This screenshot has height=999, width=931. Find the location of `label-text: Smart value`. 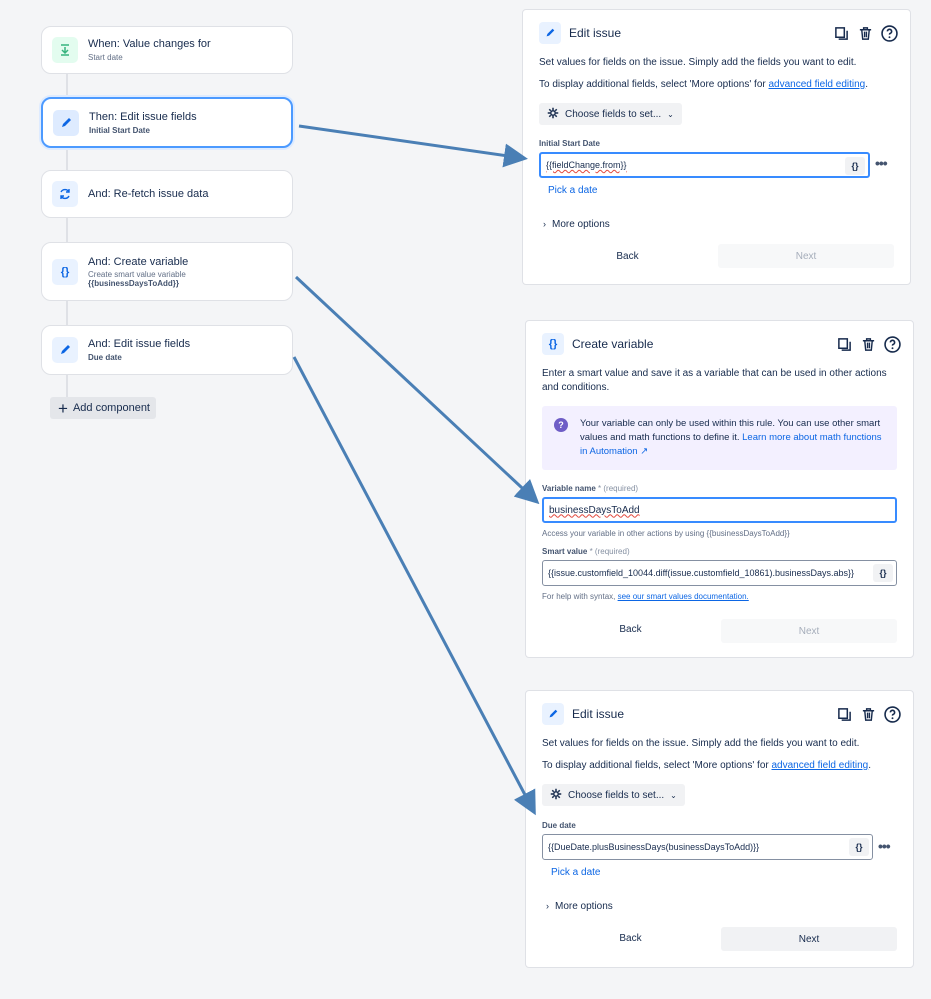

label-text: Smart value is located at coordinates (565, 551).